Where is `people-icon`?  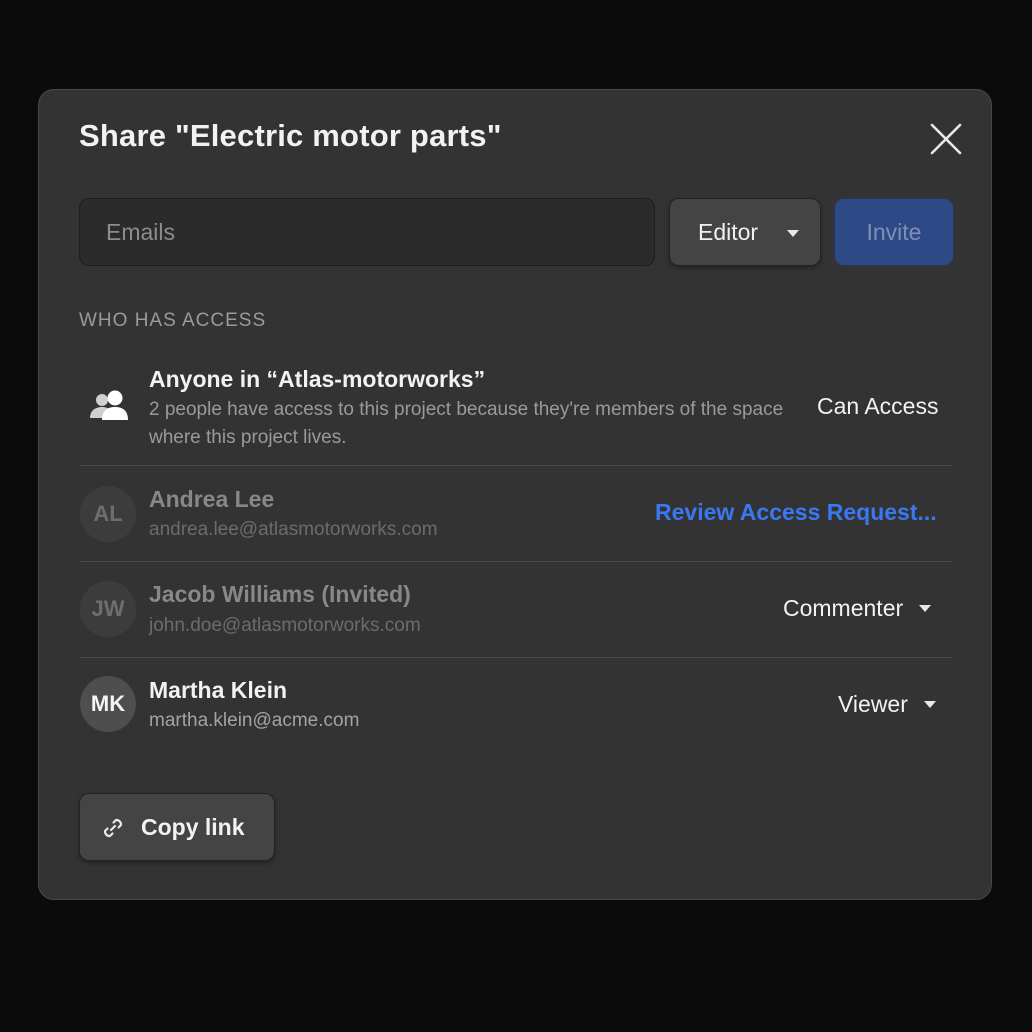 people-icon is located at coordinates (109, 405).